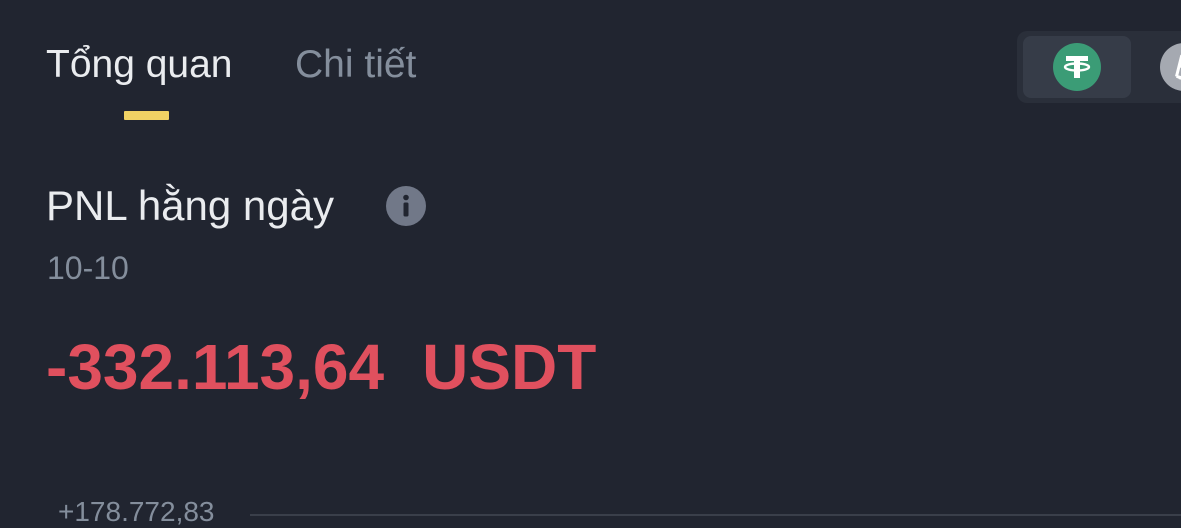  What do you see at coordinates (88, 268) in the screenshot?
I see `pnl-date: 10-10` at bounding box center [88, 268].